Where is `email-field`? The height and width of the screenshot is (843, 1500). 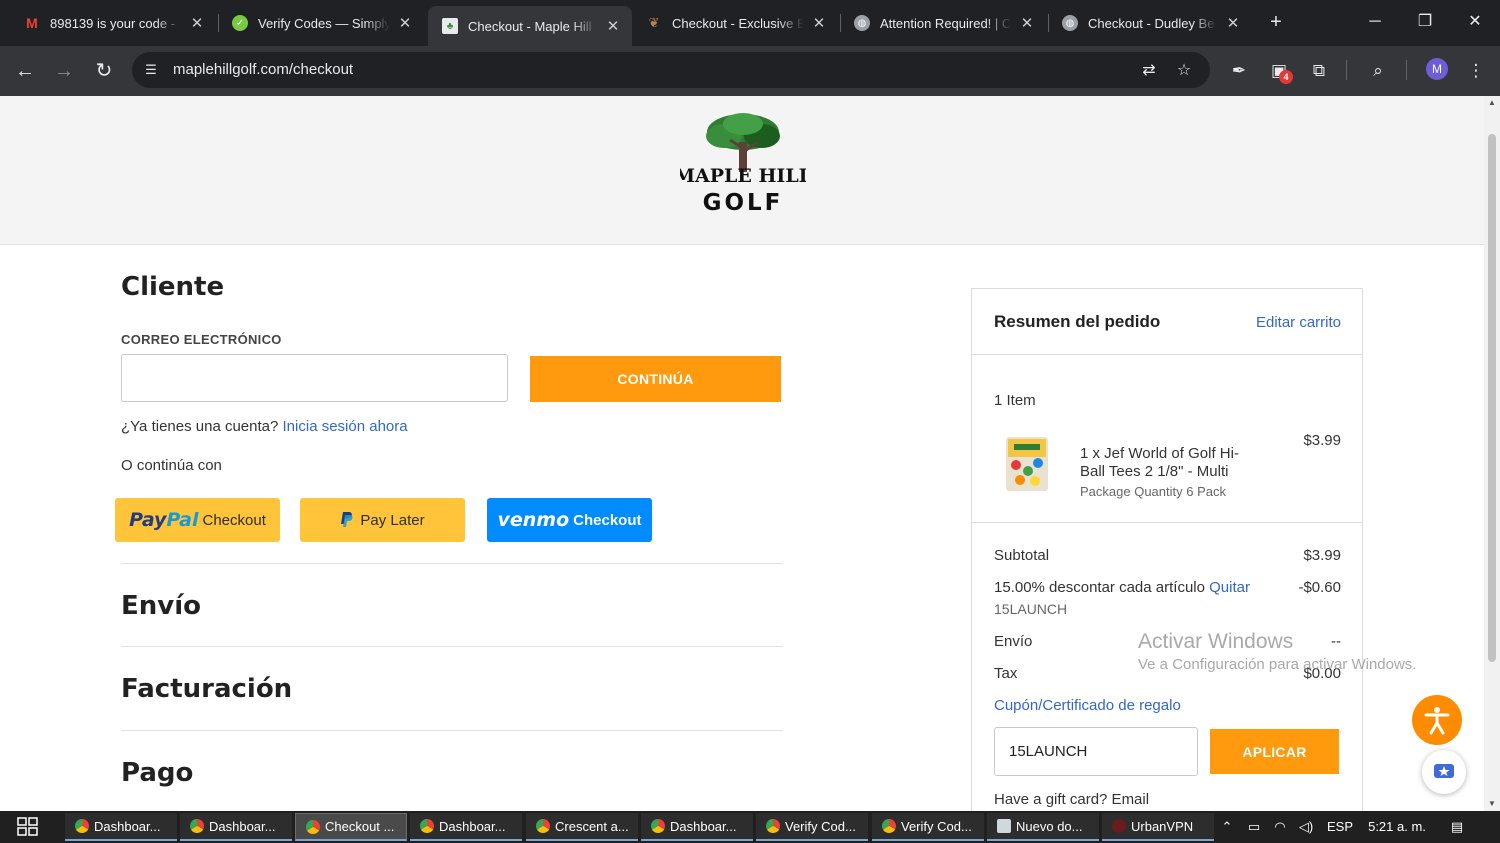
email-field is located at coordinates (314, 378).